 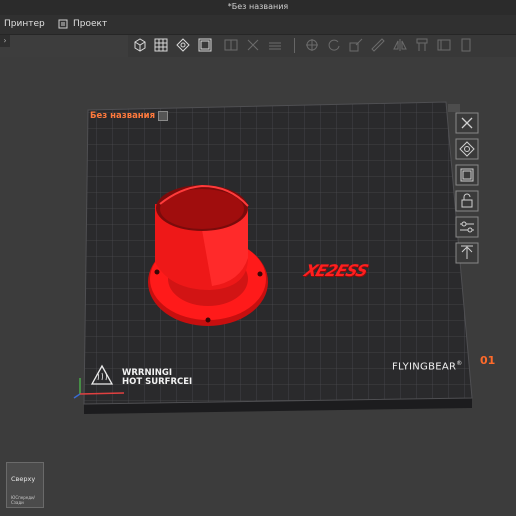 What do you see at coordinates (25, 485) in the screenshot?
I see `view-cube: Сверху ЮСпереди/Сзади` at bounding box center [25, 485].